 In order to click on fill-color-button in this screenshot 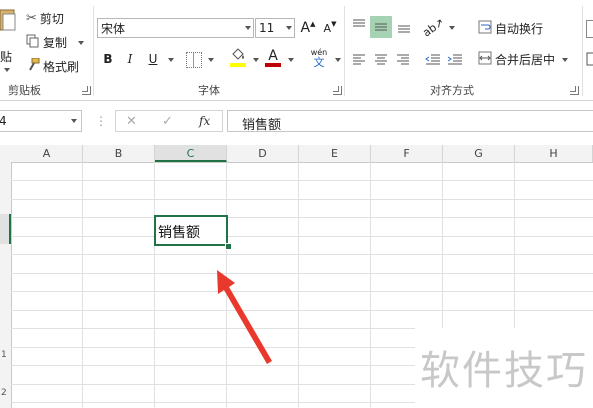, I will do `click(239, 58)`.